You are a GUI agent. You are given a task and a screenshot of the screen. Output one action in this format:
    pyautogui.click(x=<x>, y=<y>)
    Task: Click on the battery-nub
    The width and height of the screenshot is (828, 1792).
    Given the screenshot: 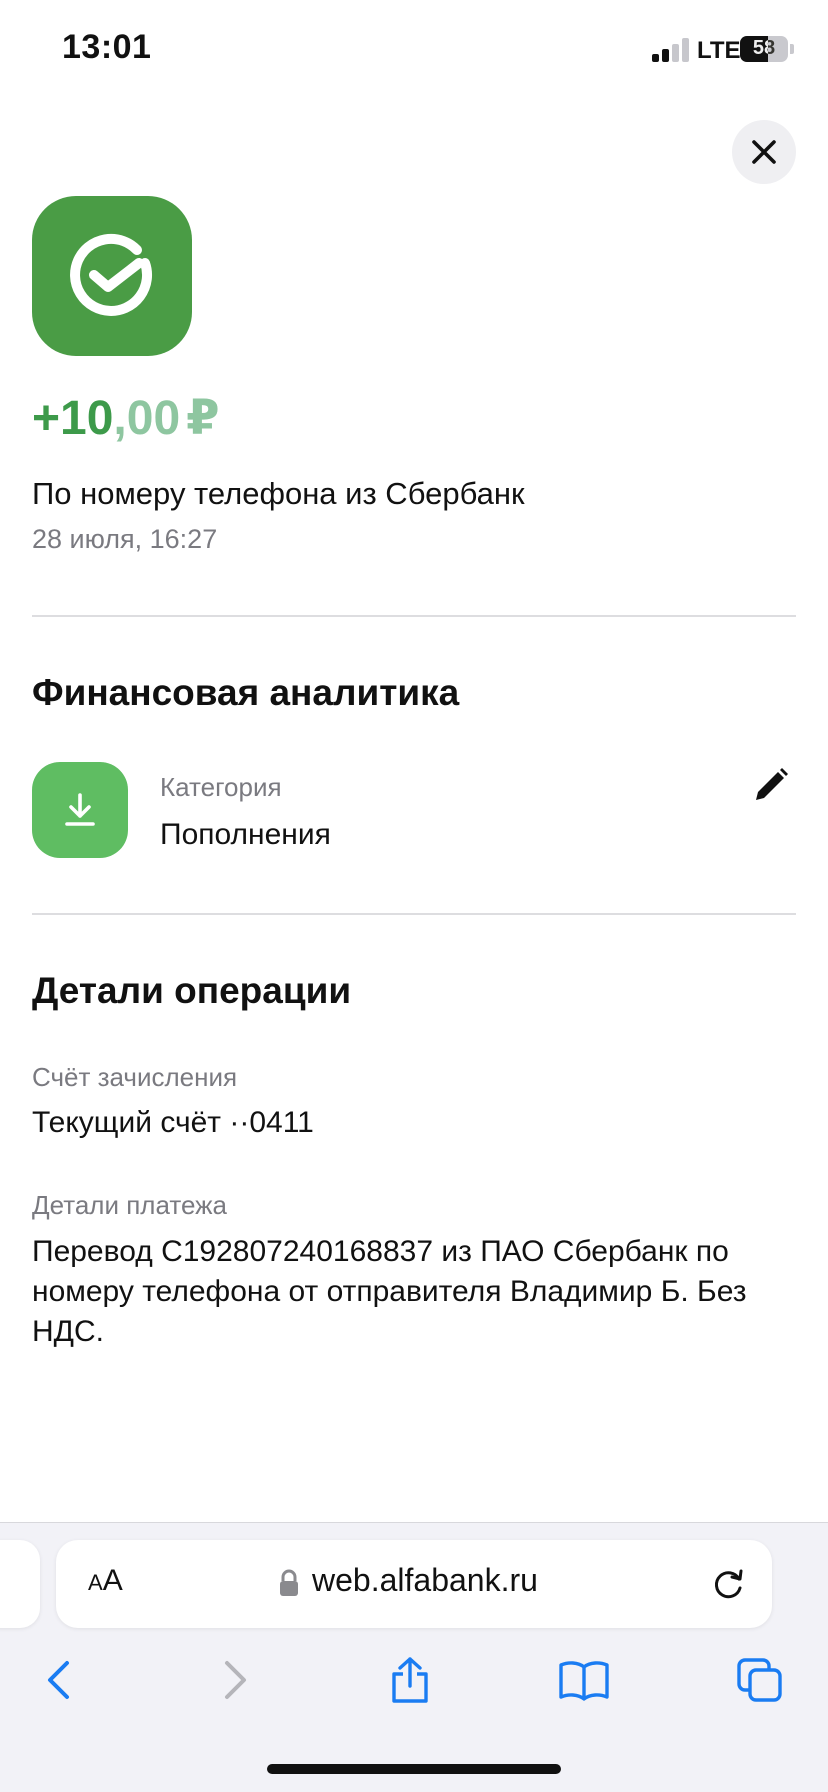 What is the action you would take?
    pyautogui.click(x=792, y=49)
    